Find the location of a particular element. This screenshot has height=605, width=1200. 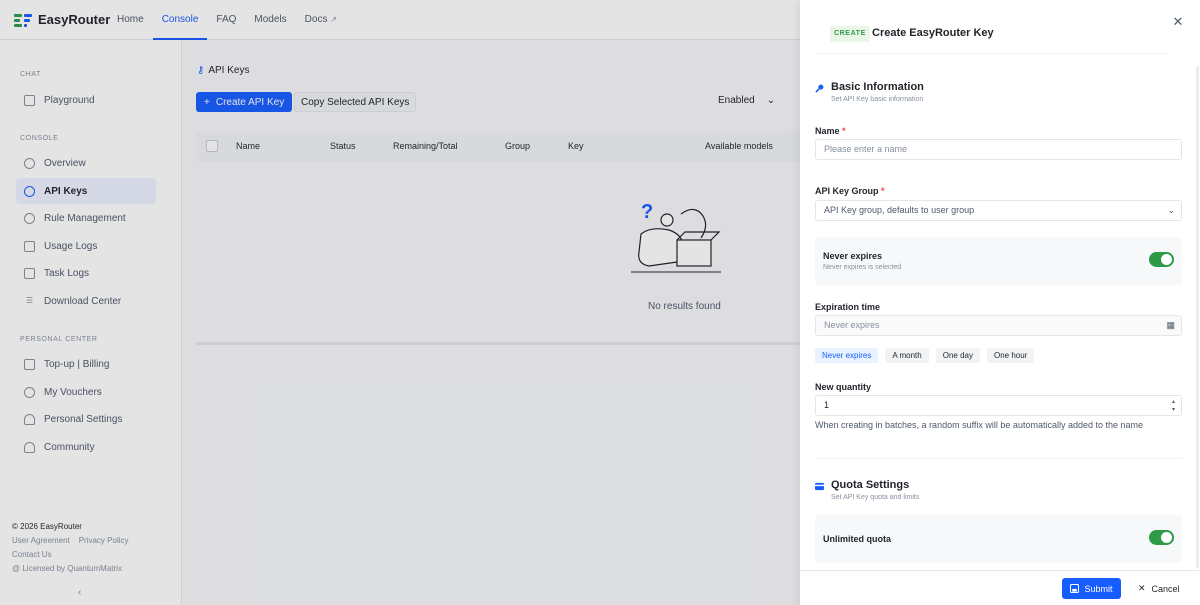

quantity-stepper: 1 ▴ ▾ is located at coordinates (998, 405).